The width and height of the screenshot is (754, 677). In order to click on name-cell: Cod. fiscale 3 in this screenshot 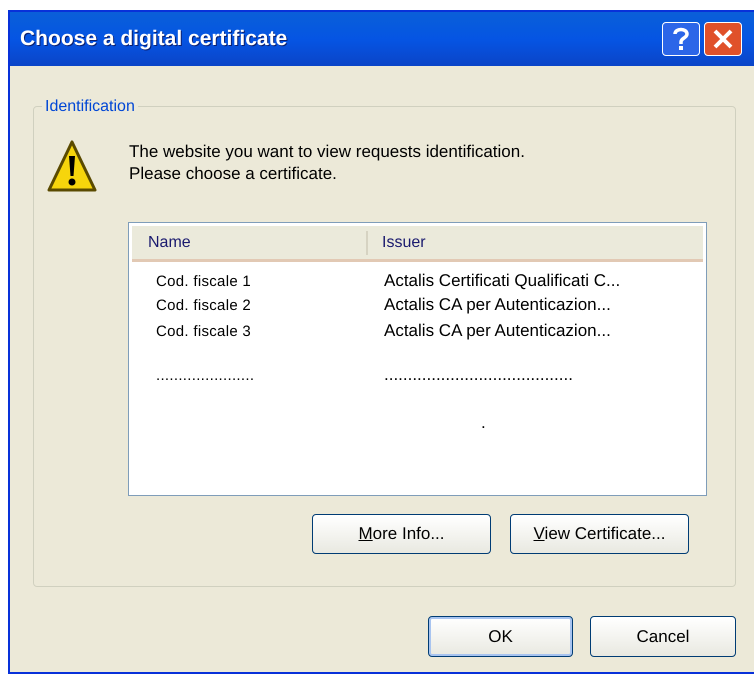, I will do `click(204, 331)`.